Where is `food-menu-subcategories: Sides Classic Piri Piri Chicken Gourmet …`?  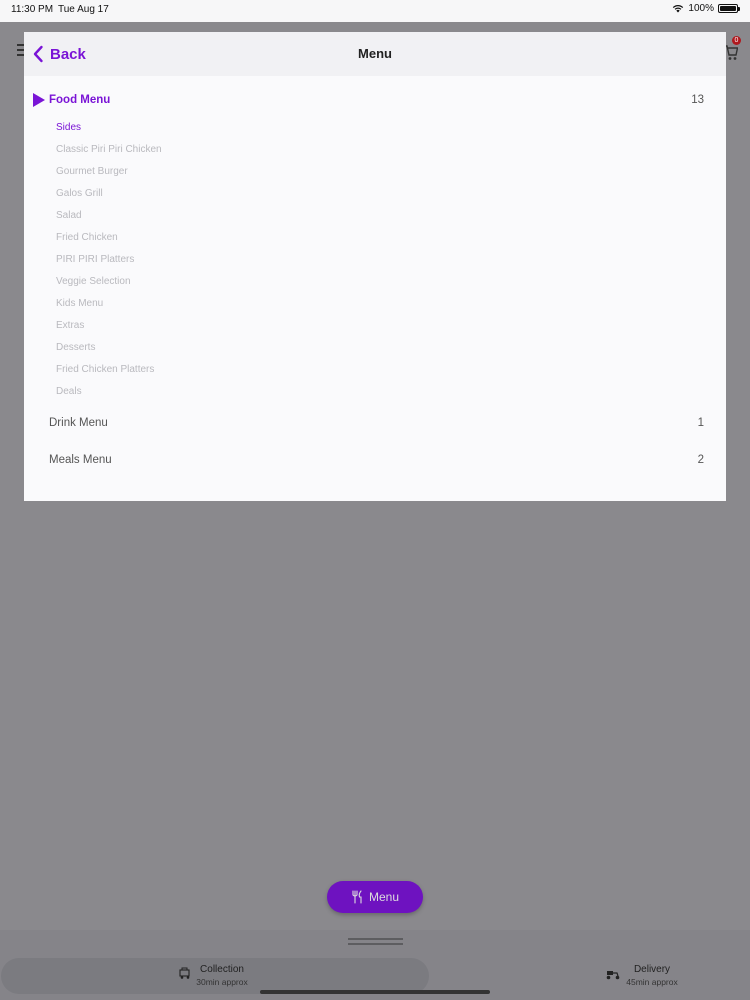
food-menu-subcategories: Sides Classic Piri Piri Chicken Gourmet … is located at coordinates (109, 262).